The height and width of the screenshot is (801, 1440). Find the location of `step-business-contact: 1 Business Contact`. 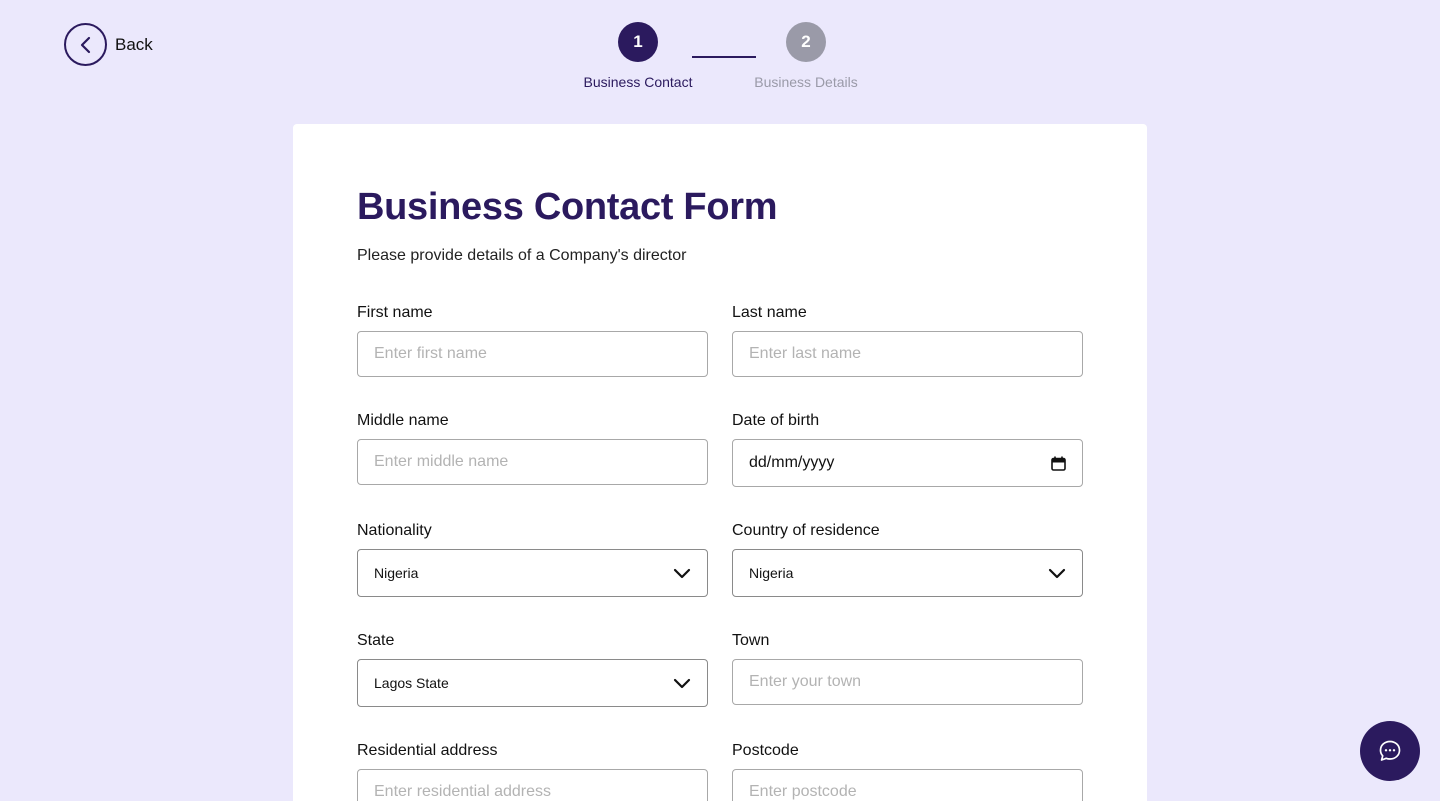

step-business-contact: 1 Business Contact is located at coordinates (638, 56).